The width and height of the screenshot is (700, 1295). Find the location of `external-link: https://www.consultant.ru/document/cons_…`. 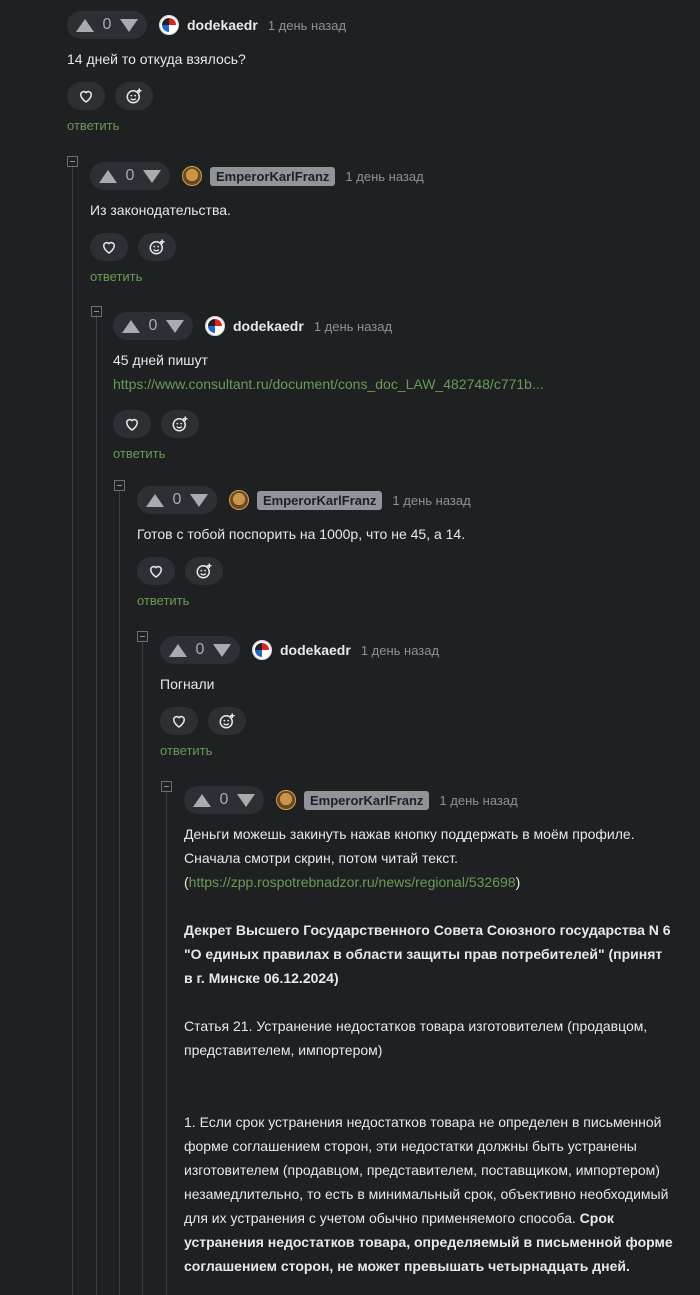

external-link: https://www.consultant.ru/document/cons_… is located at coordinates (328, 384).